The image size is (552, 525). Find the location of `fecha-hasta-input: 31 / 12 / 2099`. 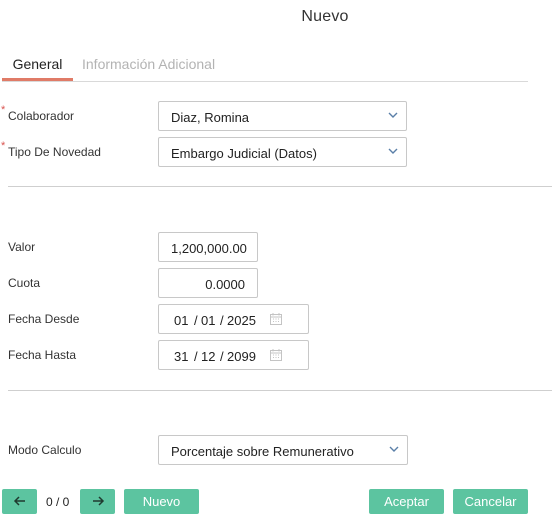

fecha-hasta-input: 31 / 12 / 2099 is located at coordinates (233, 355).